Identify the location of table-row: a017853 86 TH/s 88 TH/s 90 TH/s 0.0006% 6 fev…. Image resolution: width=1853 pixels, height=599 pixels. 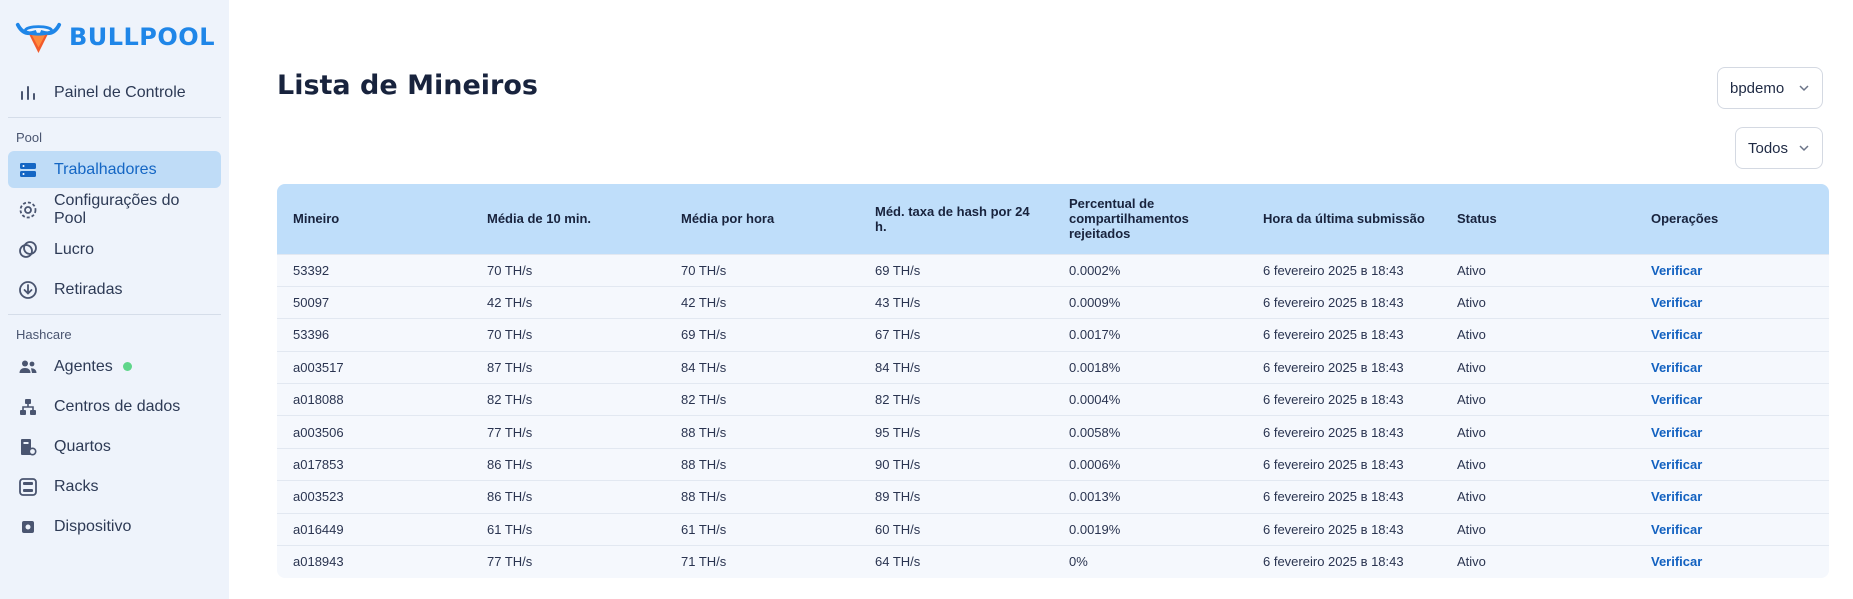
(1053, 464).